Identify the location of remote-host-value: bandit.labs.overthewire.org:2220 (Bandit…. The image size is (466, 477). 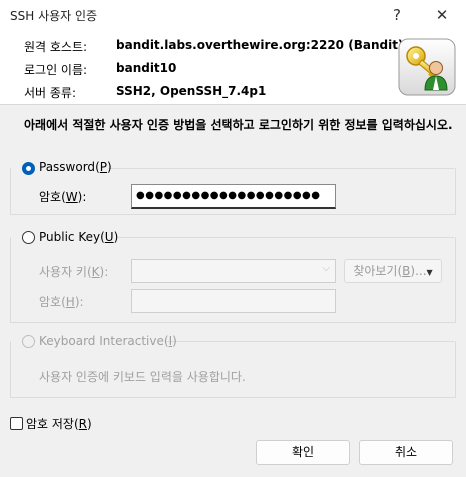
(260, 45).